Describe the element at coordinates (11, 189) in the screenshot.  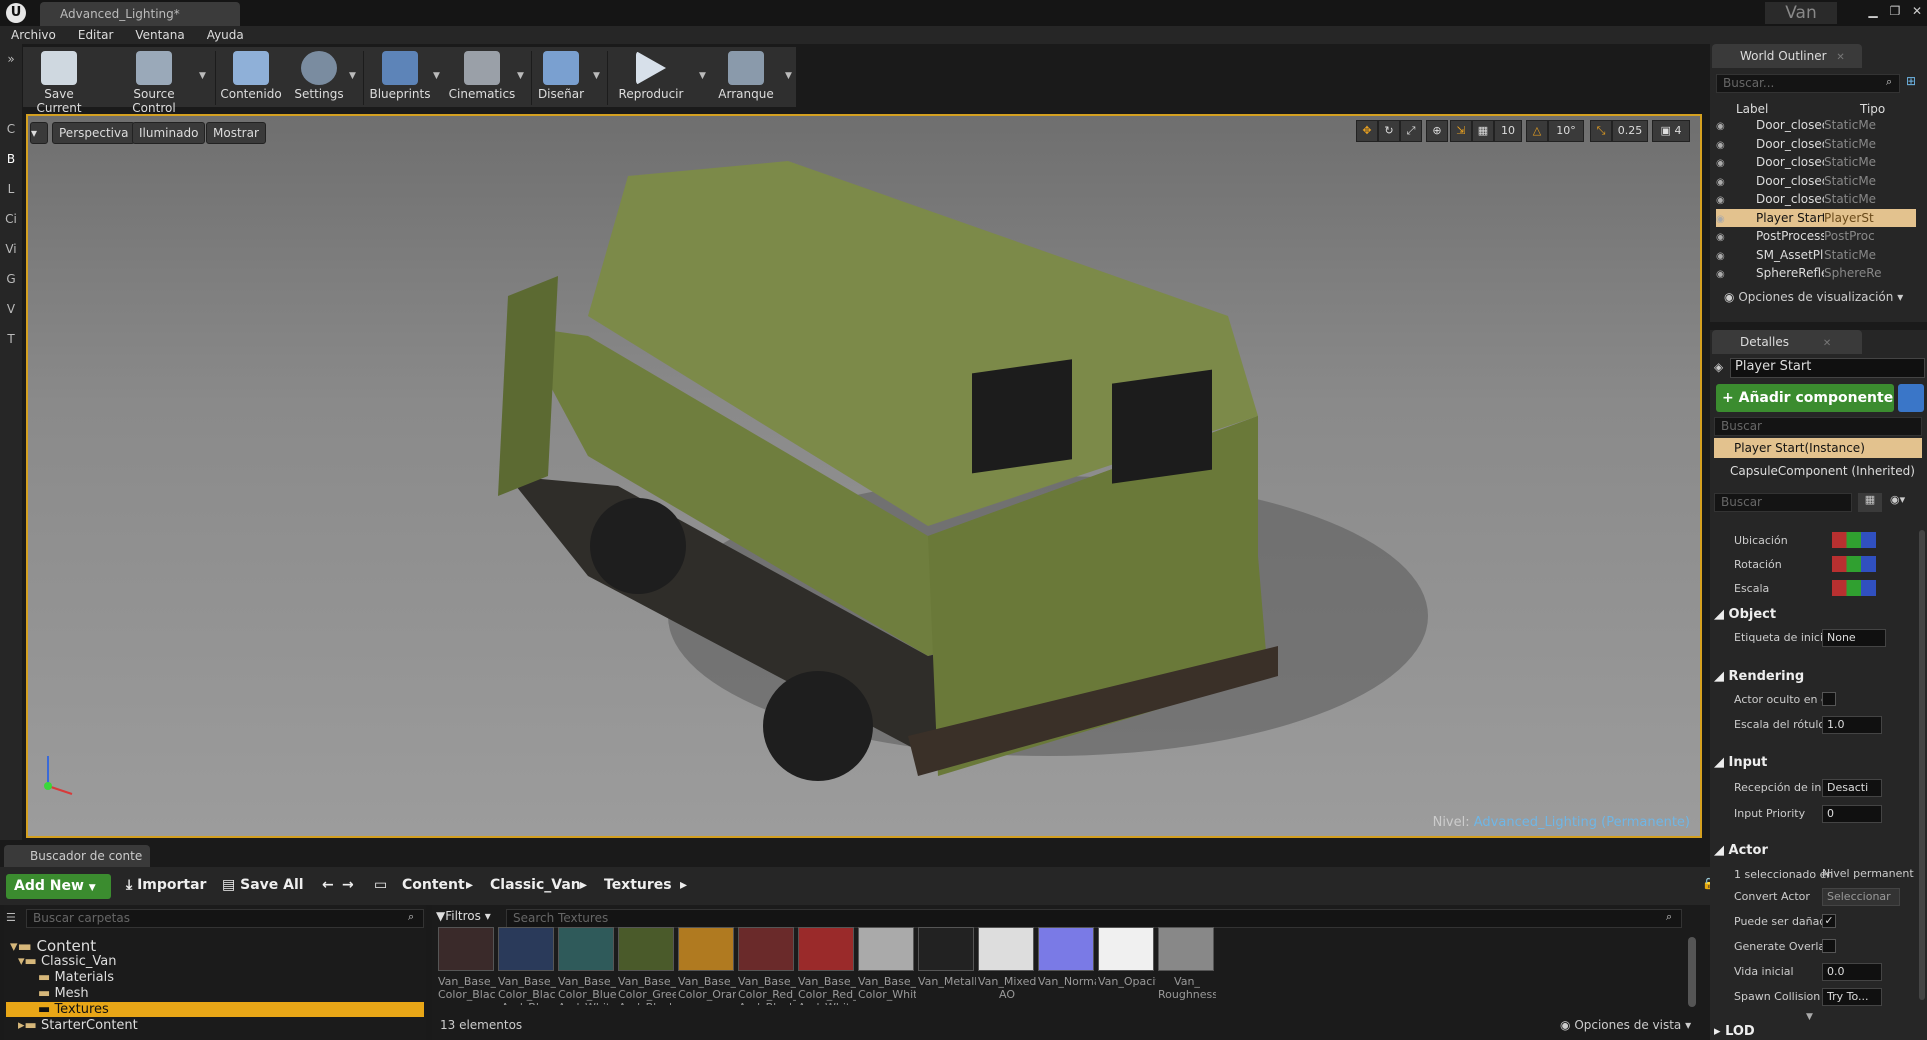
I see `mode-tab-l: L` at that location.